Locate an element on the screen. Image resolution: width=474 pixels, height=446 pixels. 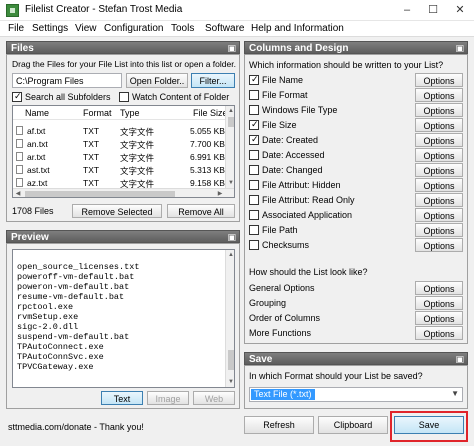
hscroll-thumb is located at coordinates (100, 194).